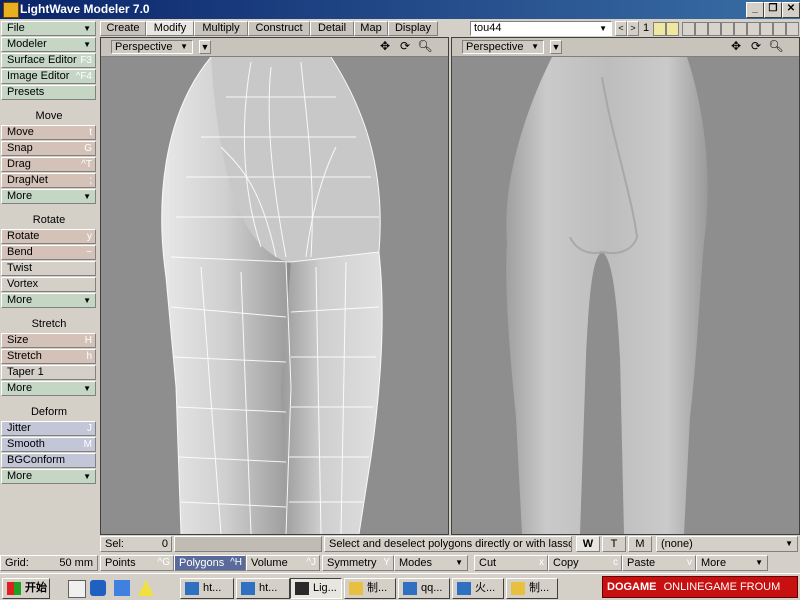 This screenshot has width=800, height=600. Describe the element at coordinates (48, 460) in the screenshot. I see `bgconform-tool-button: BGConform` at that location.